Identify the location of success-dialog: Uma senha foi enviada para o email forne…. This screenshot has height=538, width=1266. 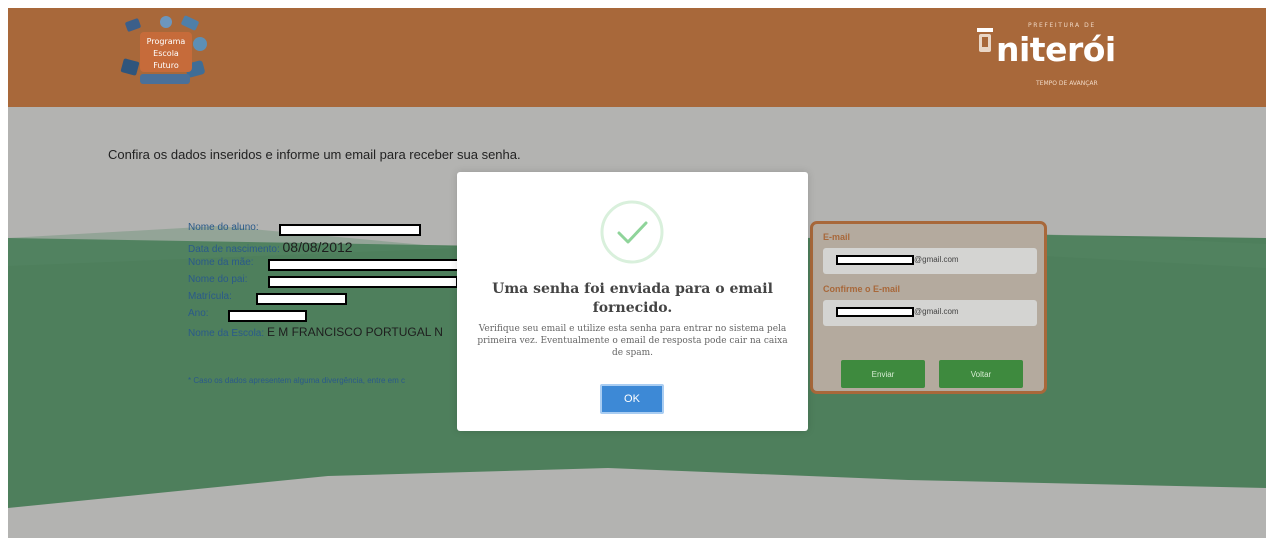
(632, 301).